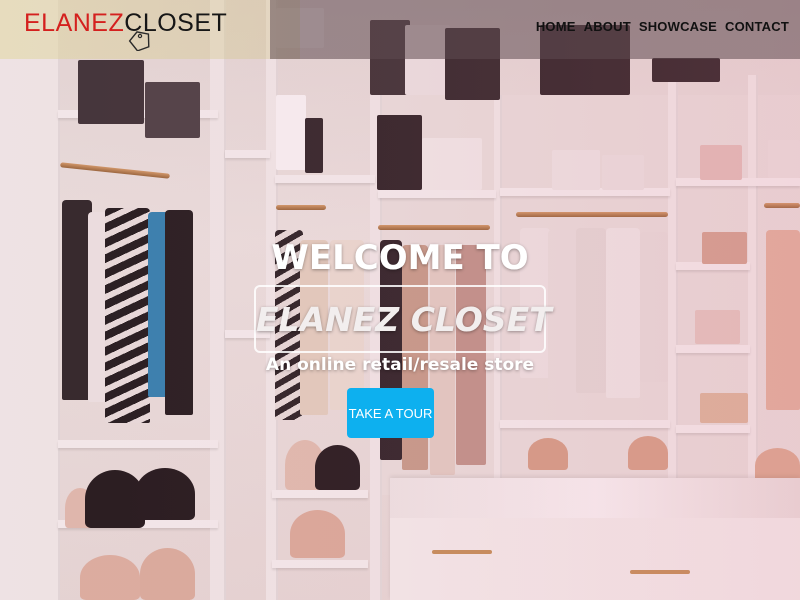 This screenshot has width=800, height=600. I want to click on nav-link-about: ABOUT, so click(607, 26).